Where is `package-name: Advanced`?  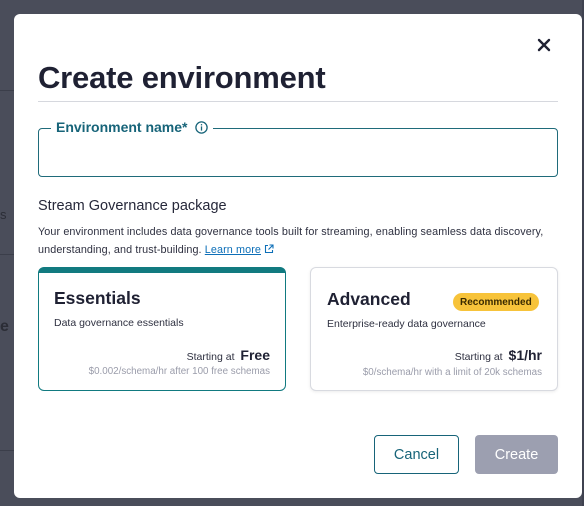
package-name: Advanced is located at coordinates (369, 299).